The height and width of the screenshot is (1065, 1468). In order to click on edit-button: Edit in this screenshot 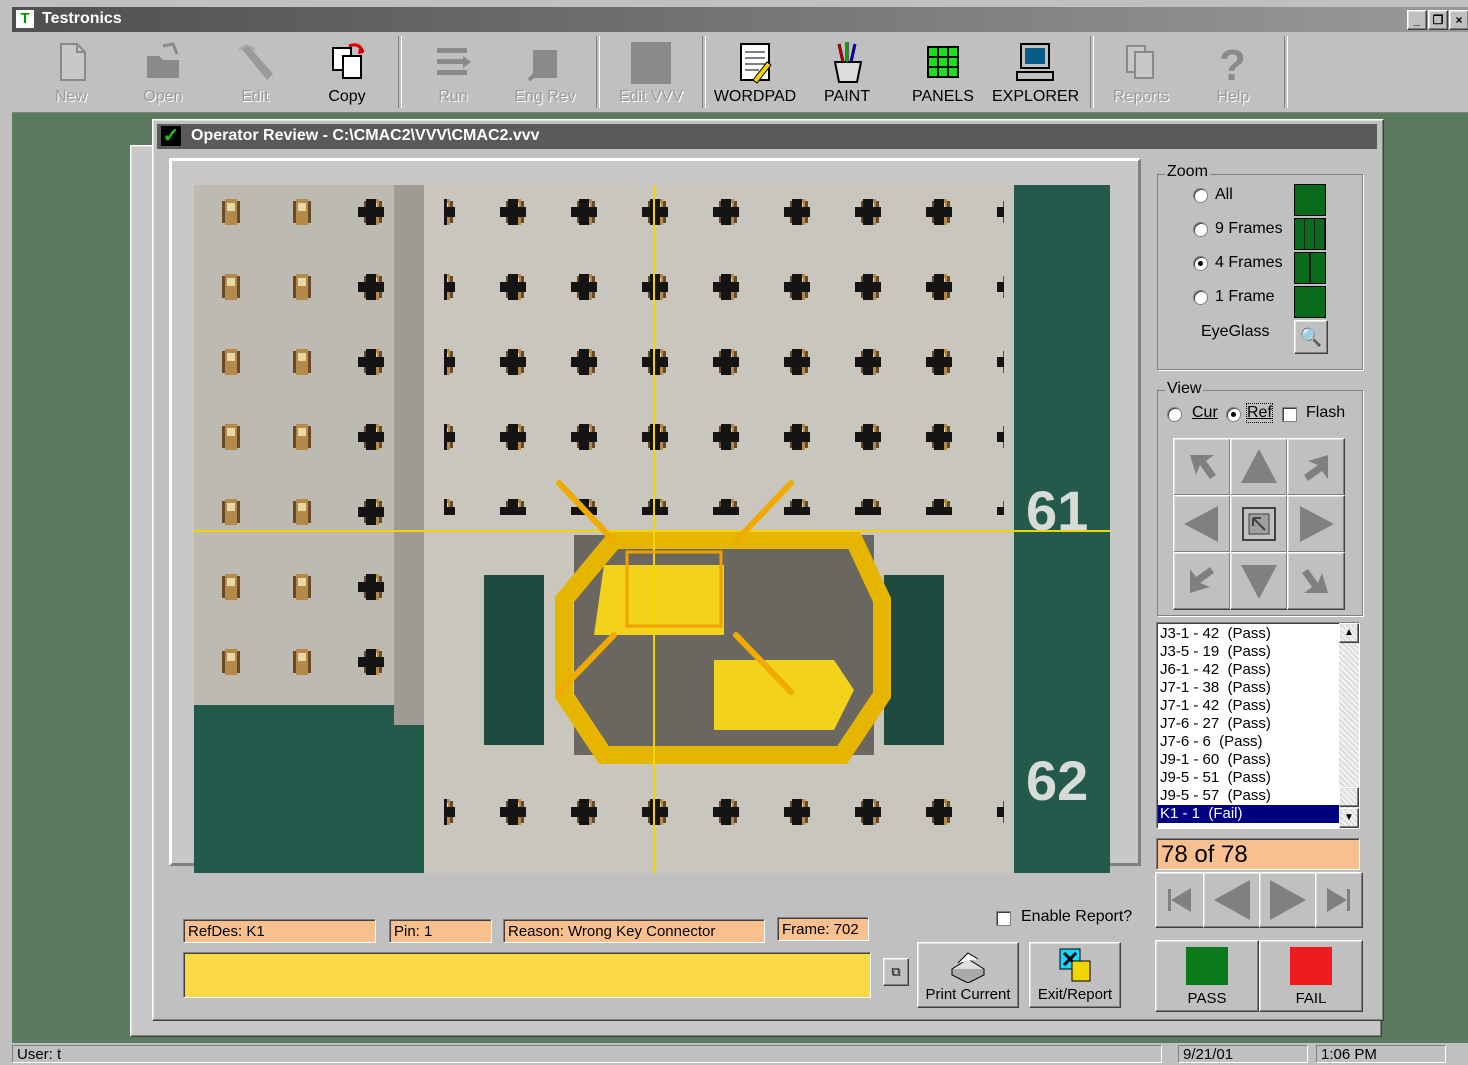, I will do `click(255, 73)`.